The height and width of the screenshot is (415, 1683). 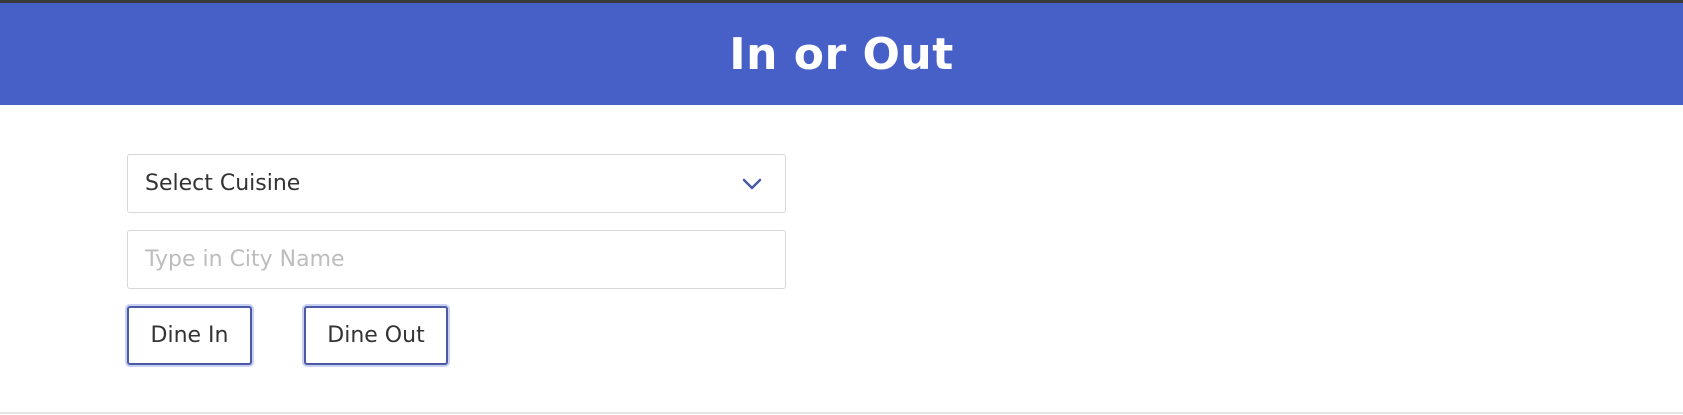 What do you see at coordinates (752, 184) in the screenshot?
I see `chevron-down-icon` at bounding box center [752, 184].